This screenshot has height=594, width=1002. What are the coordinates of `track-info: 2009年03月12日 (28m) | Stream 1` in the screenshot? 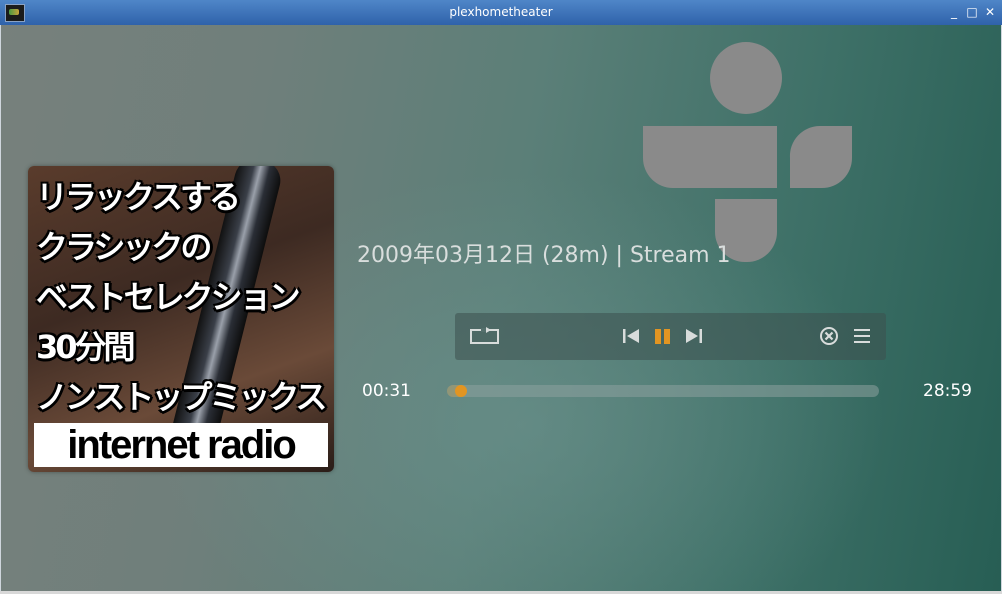 It's located at (544, 255).